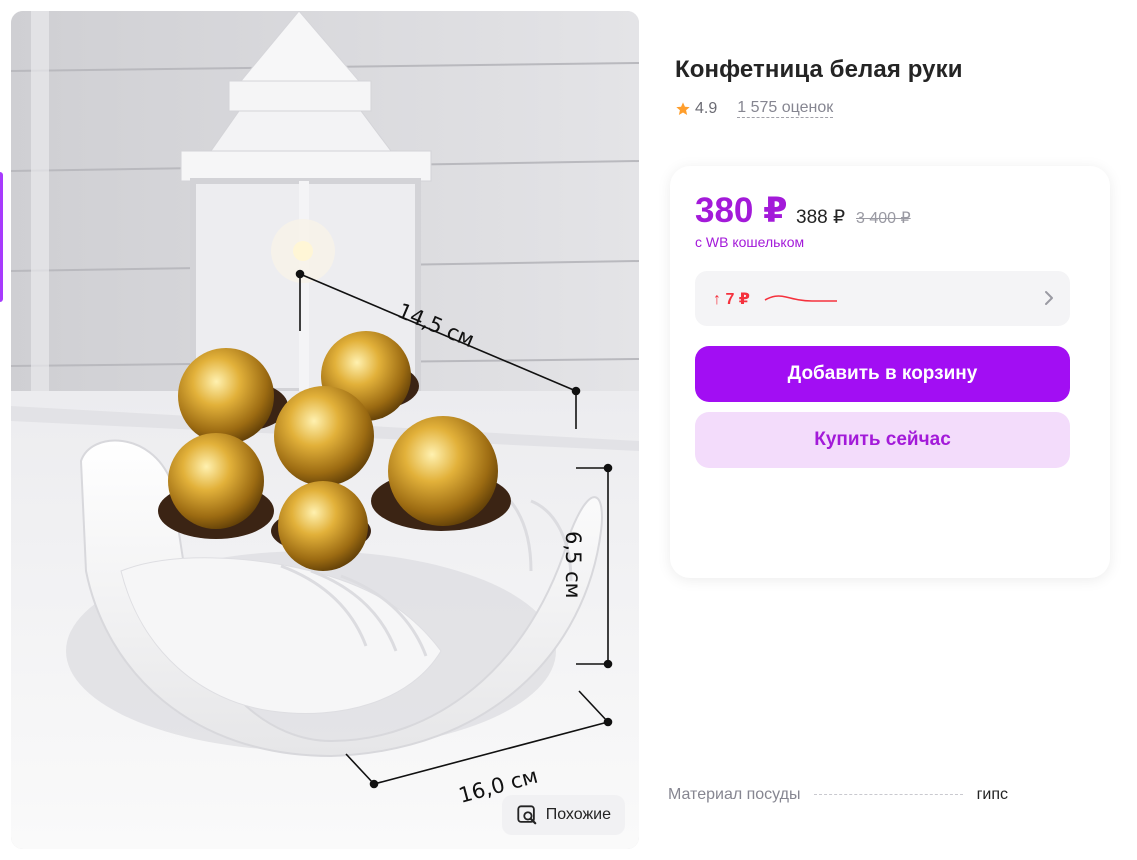 Image resolution: width=1137 pixels, height=860 pixels. What do you see at coordinates (706, 108) in the screenshot?
I see `rating-value: 4.9` at bounding box center [706, 108].